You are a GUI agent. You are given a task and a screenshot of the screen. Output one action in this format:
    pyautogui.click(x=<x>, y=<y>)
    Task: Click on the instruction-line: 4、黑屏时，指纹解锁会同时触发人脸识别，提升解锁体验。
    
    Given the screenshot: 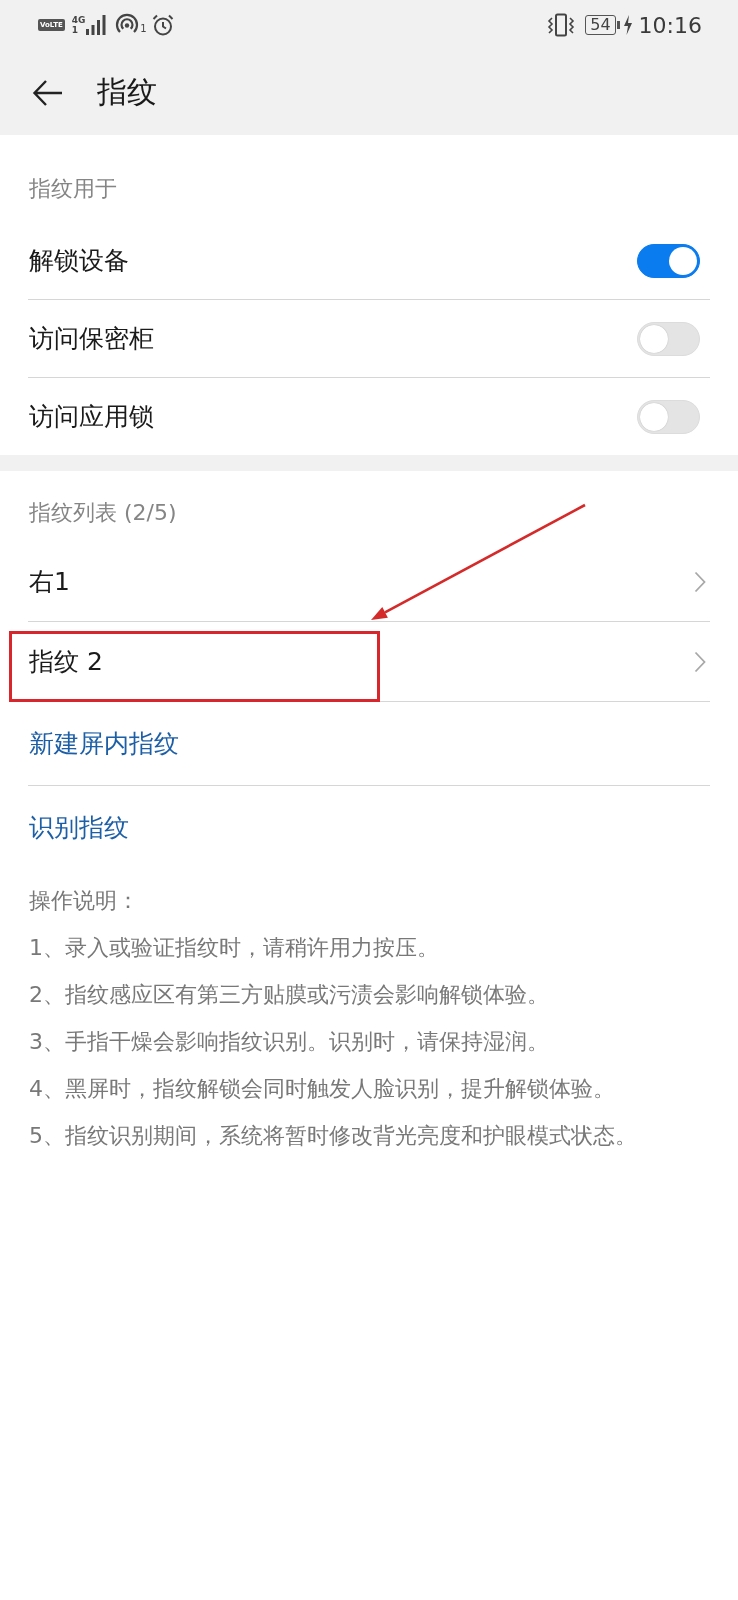 What is the action you would take?
    pyautogui.click(x=322, y=1089)
    